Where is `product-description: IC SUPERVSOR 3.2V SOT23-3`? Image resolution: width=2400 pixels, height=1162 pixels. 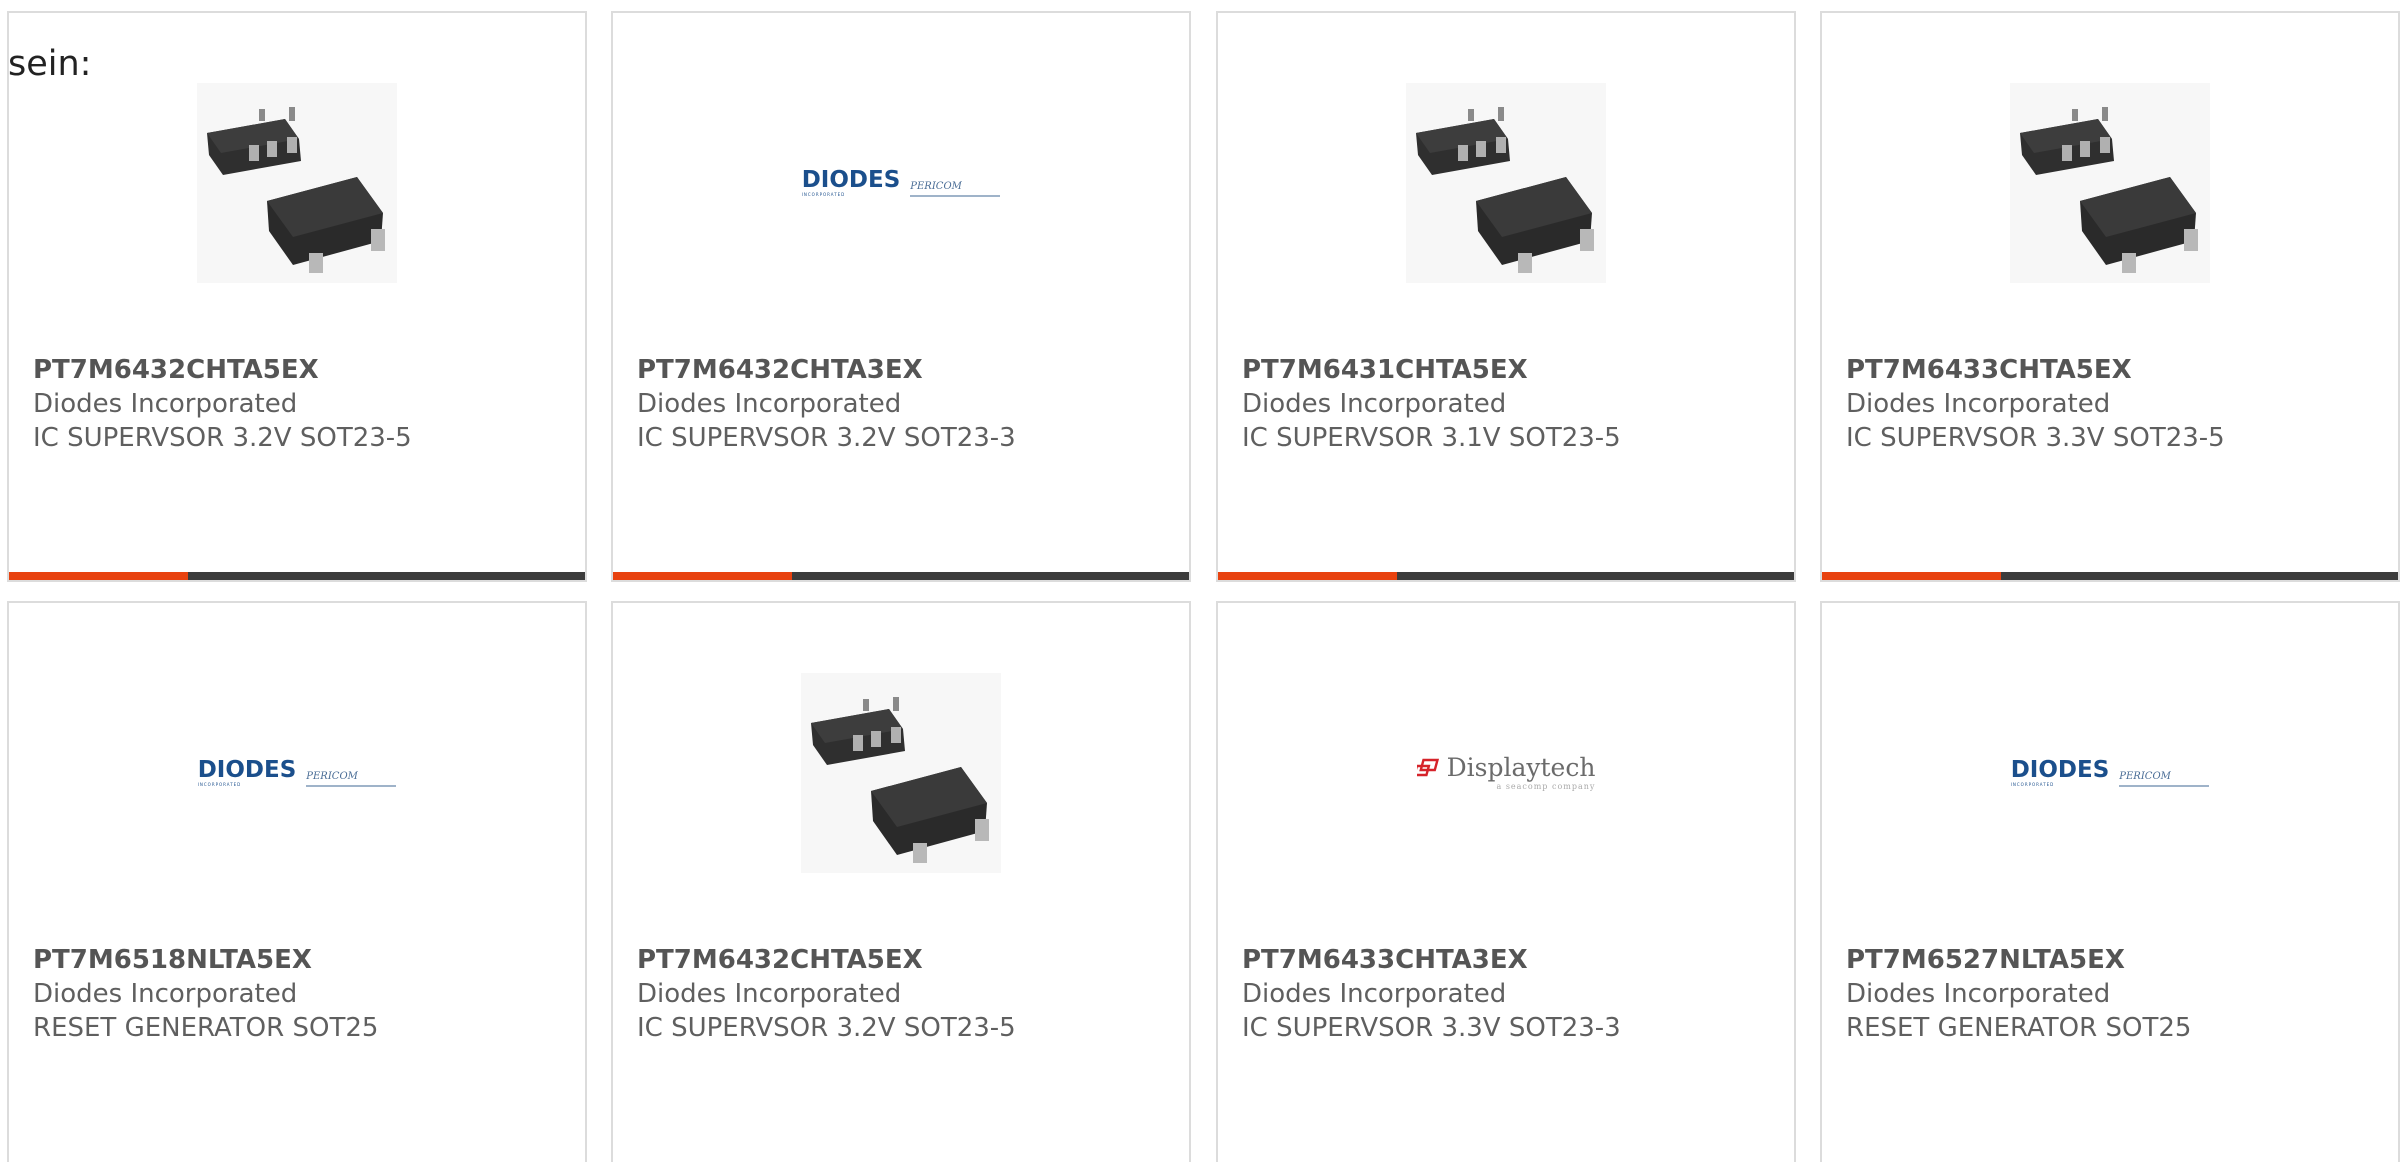 product-description: IC SUPERVSOR 3.2V SOT23-3 is located at coordinates (826, 438).